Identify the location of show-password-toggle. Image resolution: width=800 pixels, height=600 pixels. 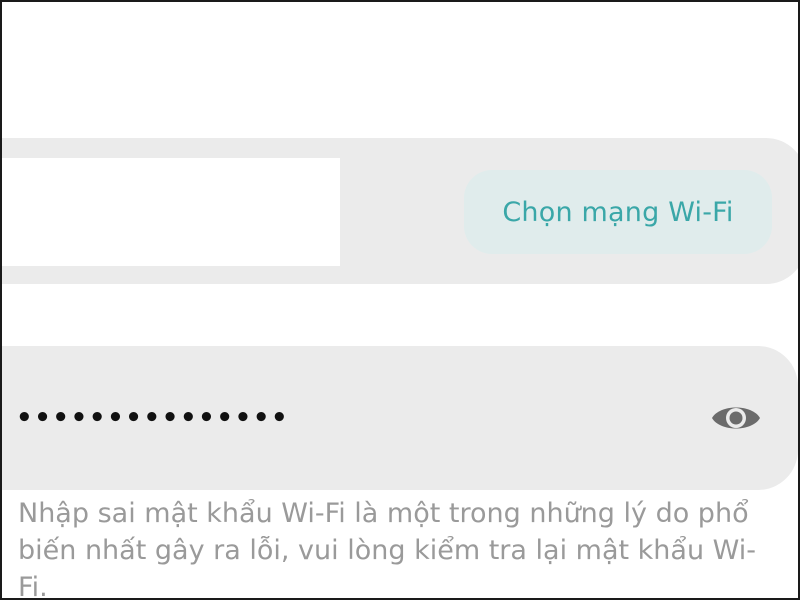
(736, 418).